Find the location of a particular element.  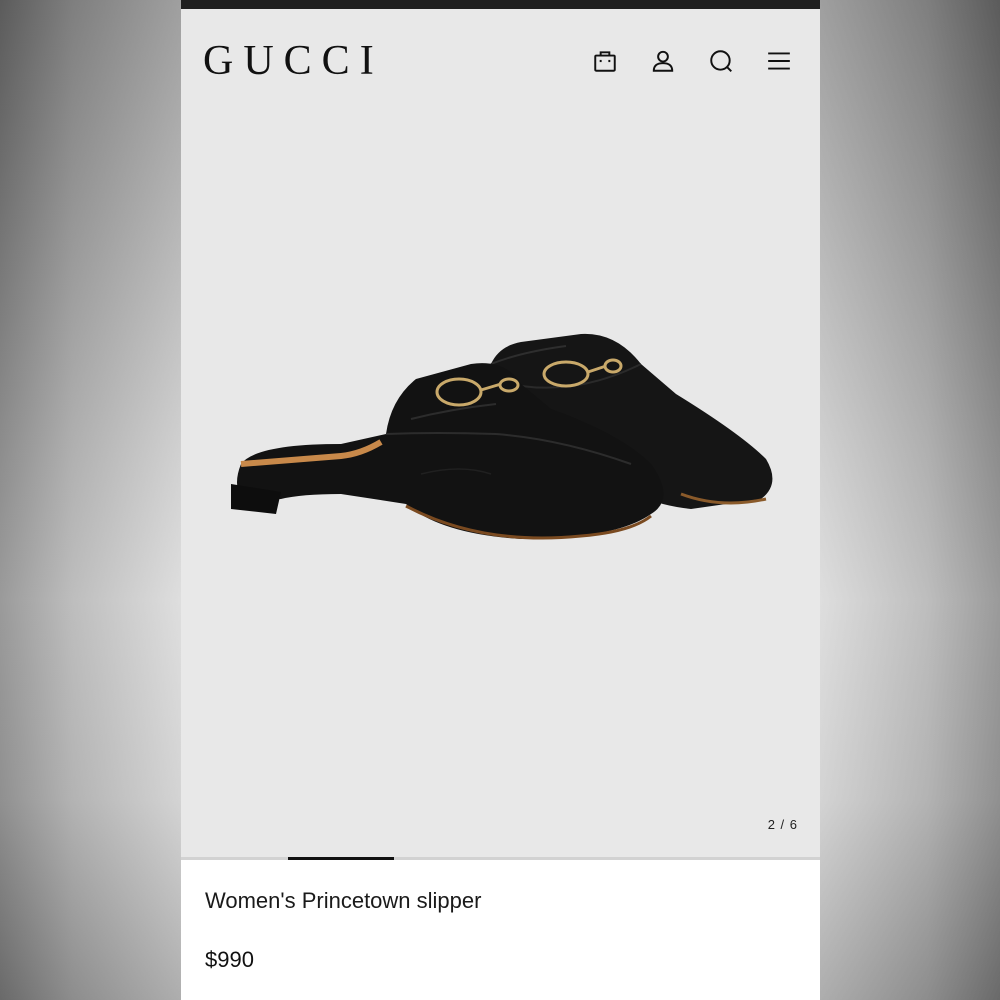

product-info: Women's Princetown slipper $990 is located at coordinates (500, 930).